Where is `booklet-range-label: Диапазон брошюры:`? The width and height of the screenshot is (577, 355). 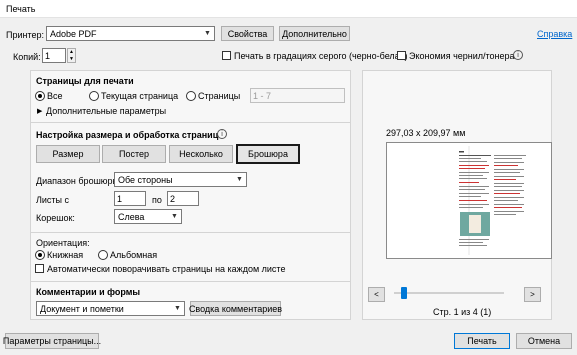 booklet-range-label: Диапазон брошюры: is located at coordinates (79, 181).